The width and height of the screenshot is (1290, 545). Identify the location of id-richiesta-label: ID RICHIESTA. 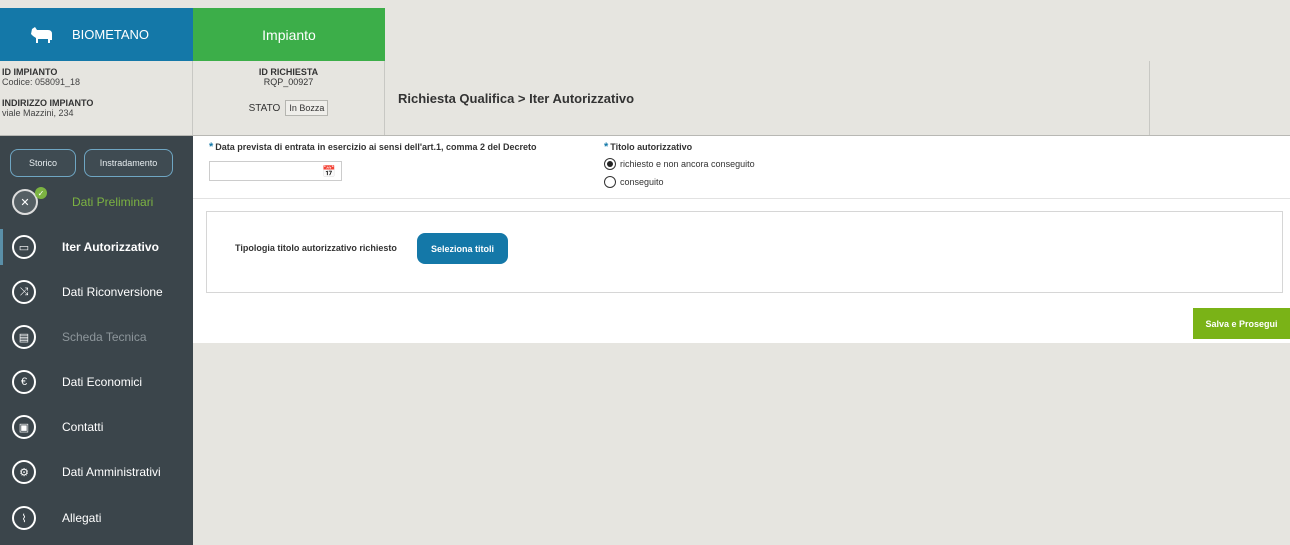
(288, 72).